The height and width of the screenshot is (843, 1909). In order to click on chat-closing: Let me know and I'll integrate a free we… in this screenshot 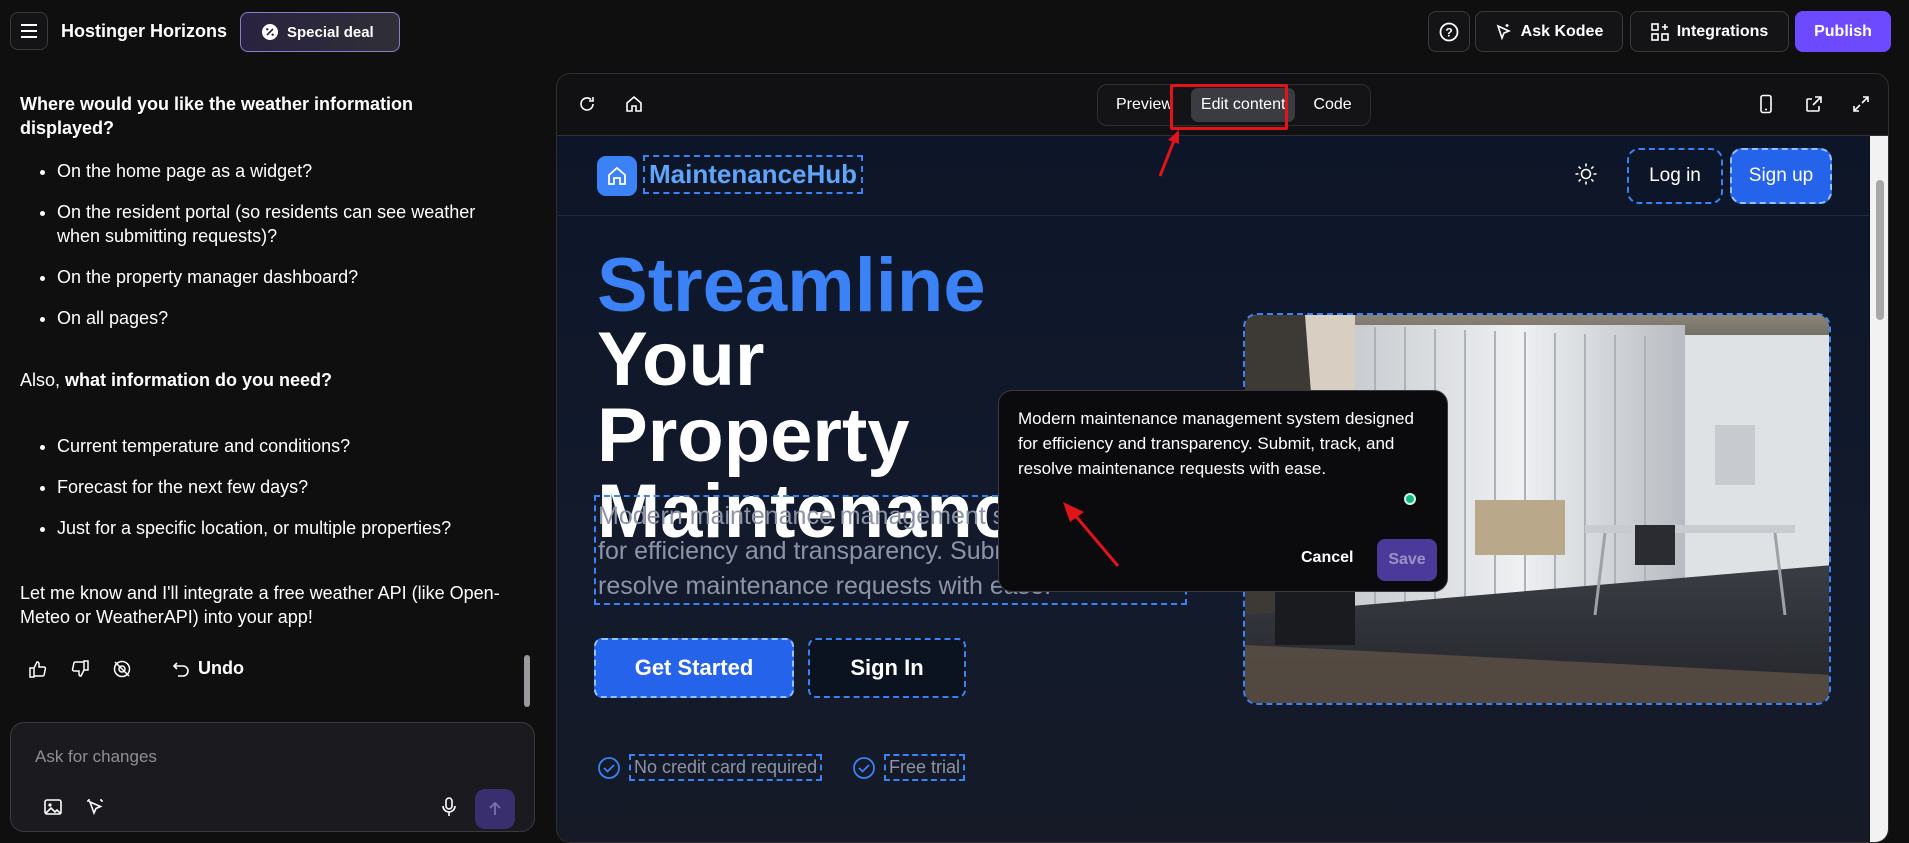, I will do `click(260, 605)`.